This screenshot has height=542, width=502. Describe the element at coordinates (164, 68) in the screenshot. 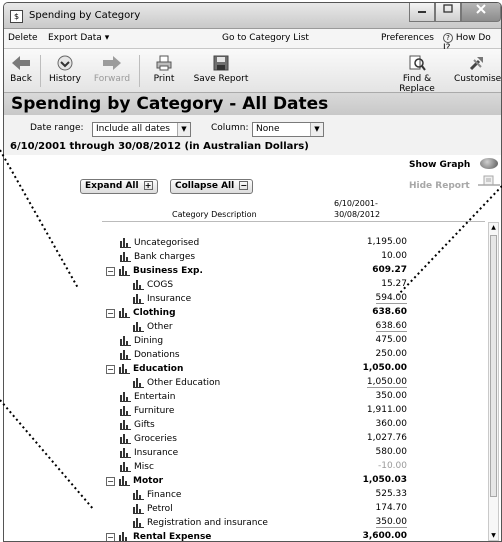

I see `print-button: Print` at that location.